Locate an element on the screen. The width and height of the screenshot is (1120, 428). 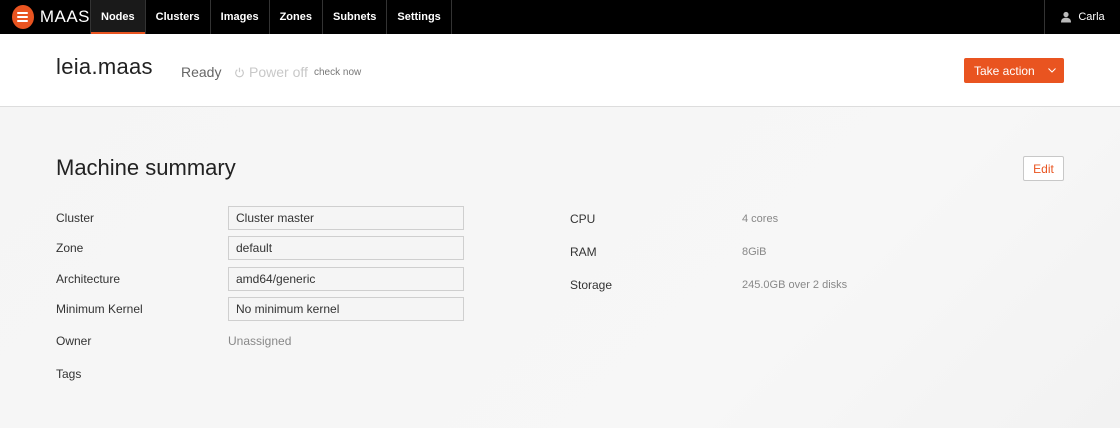
power-state: Power off is located at coordinates (271, 72).